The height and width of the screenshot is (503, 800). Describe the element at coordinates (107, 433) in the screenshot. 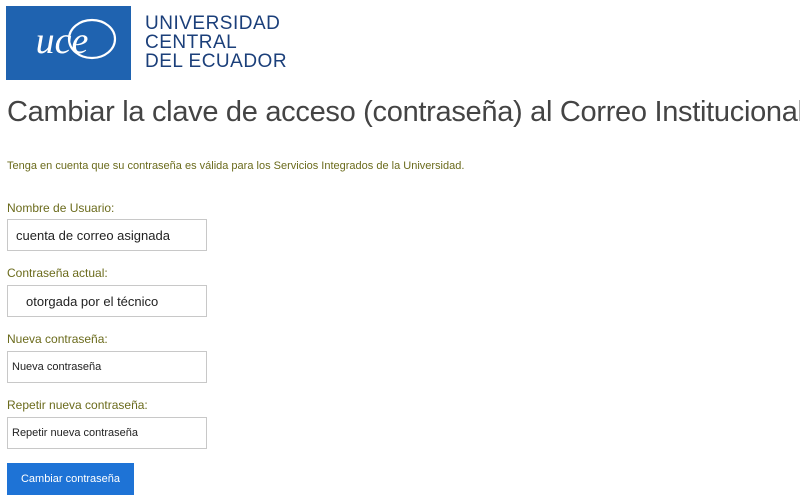

I see `repeat-password-input` at that location.